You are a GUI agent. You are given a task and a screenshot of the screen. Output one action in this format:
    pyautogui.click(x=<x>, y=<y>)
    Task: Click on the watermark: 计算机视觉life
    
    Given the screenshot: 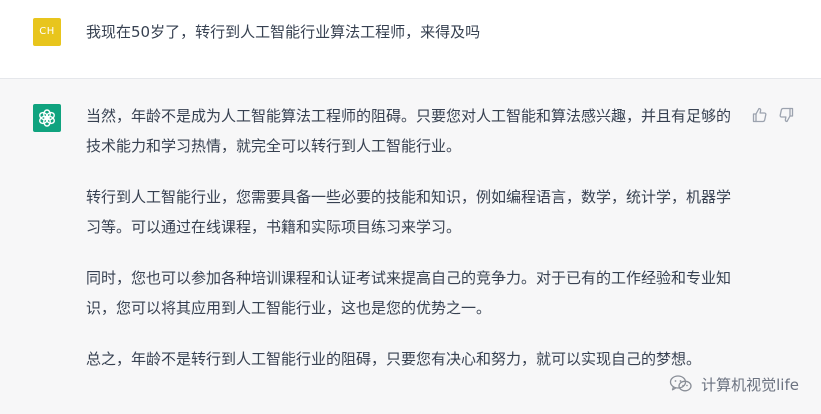 What is the action you would take?
    pyautogui.click(x=734, y=384)
    